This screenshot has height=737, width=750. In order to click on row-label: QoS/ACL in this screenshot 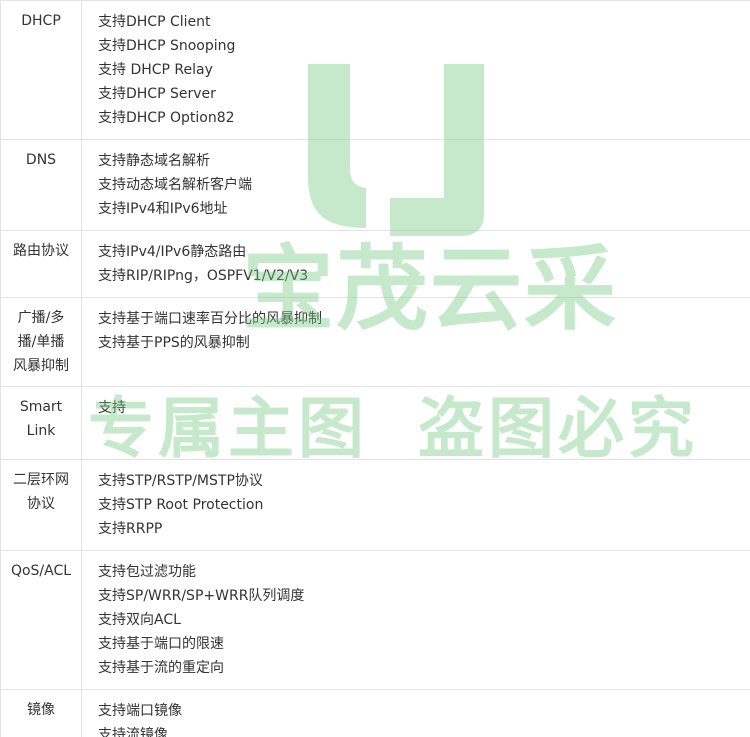, I will do `click(41, 571)`.